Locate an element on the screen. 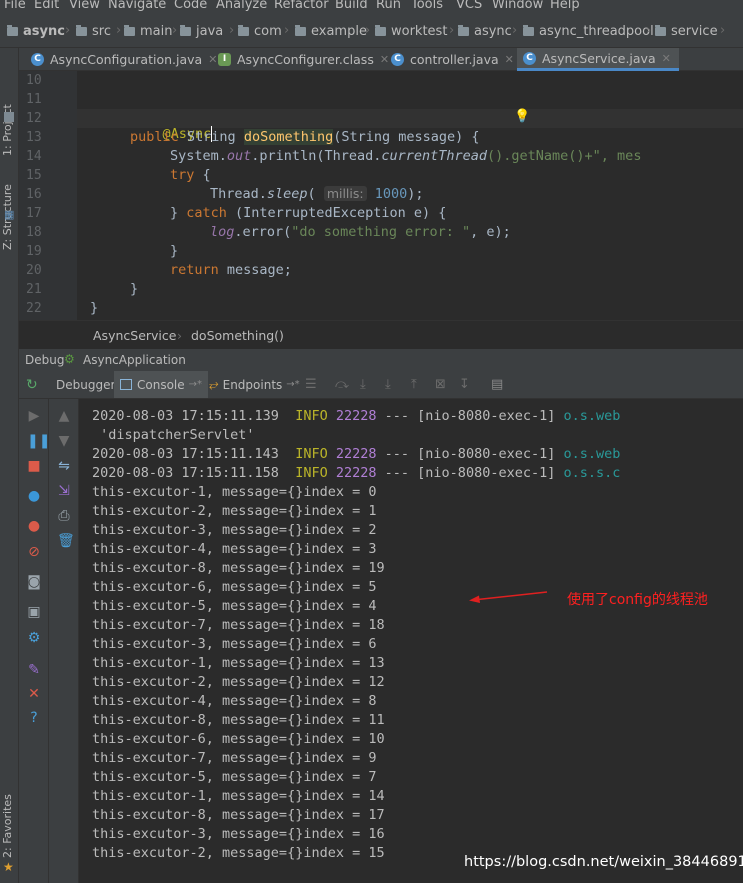  nav-crumb-label: java is located at coordinates (210, 31).